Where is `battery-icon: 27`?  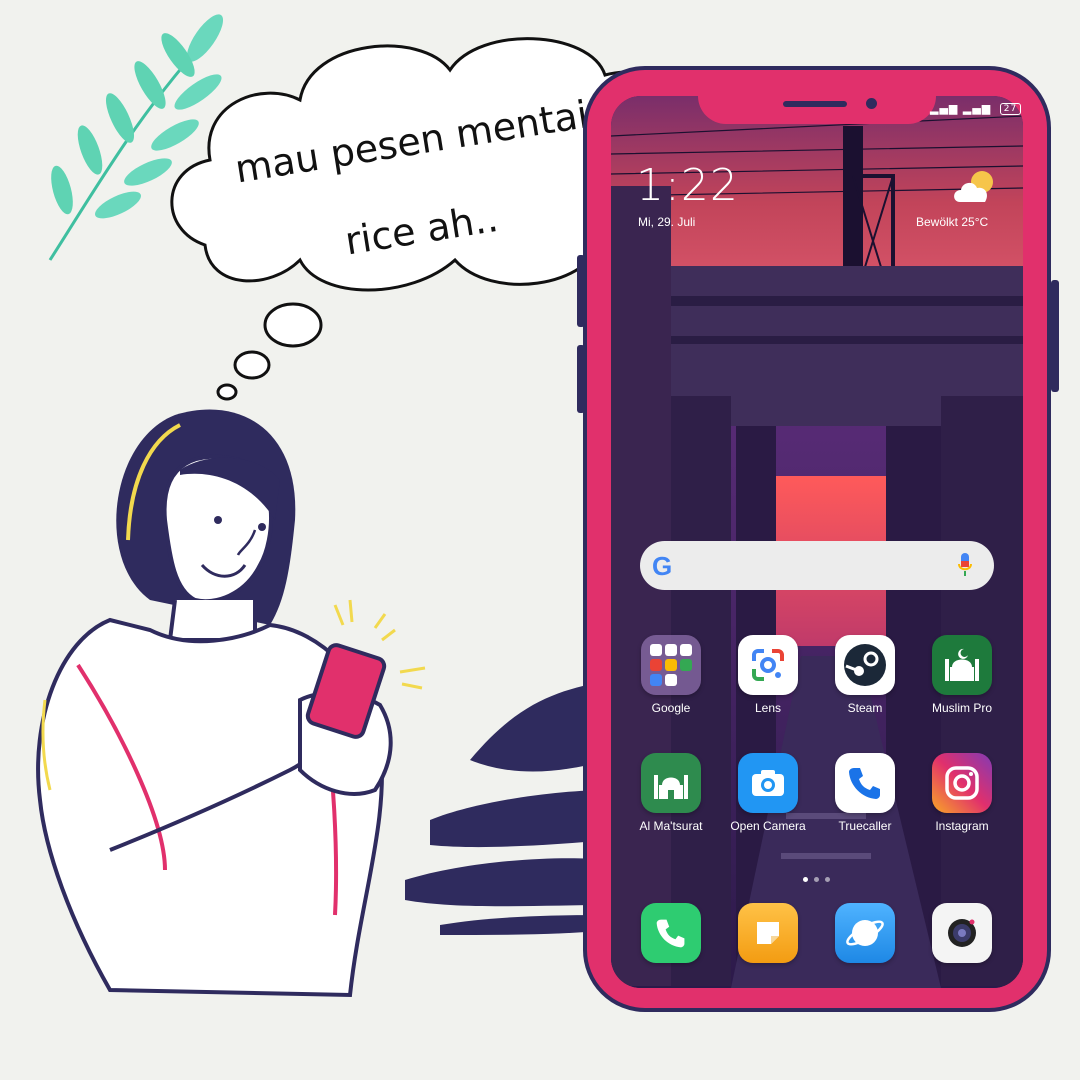
battery-icon: 27 is located at coordinates (1010, 109).